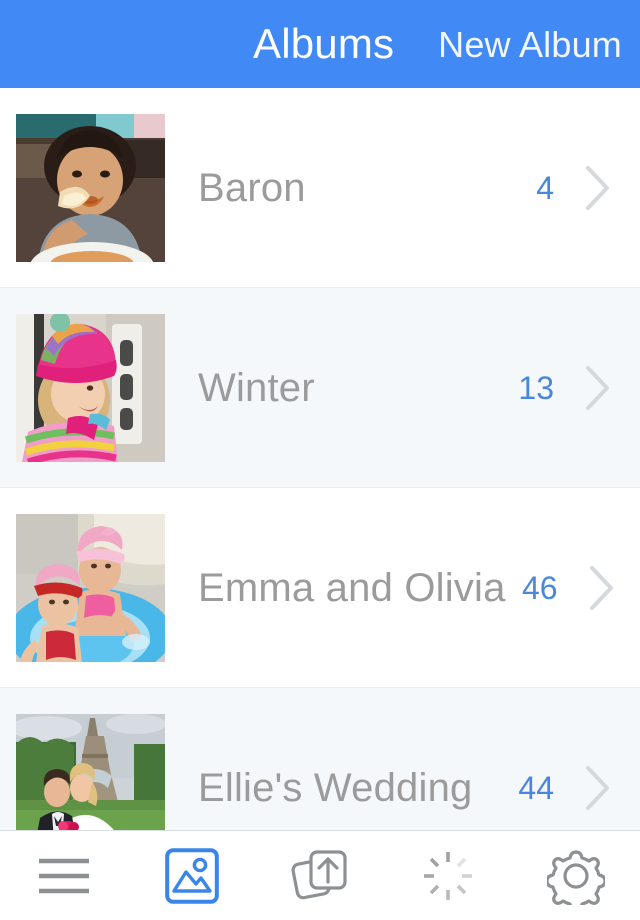 This screenshot has width=640, height=920. I want to click on page-title: Albums, so click(324, 43).